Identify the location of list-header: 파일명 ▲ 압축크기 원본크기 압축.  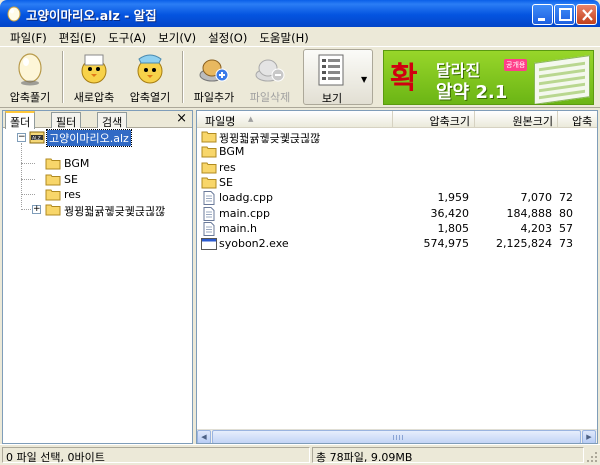
(397, 119).